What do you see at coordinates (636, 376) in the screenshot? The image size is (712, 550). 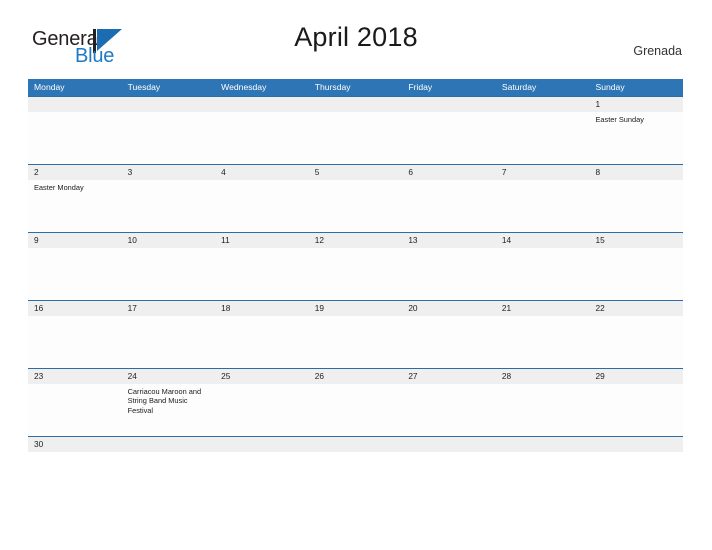 I see `day-number: 29` at bounding box center [636, 376].